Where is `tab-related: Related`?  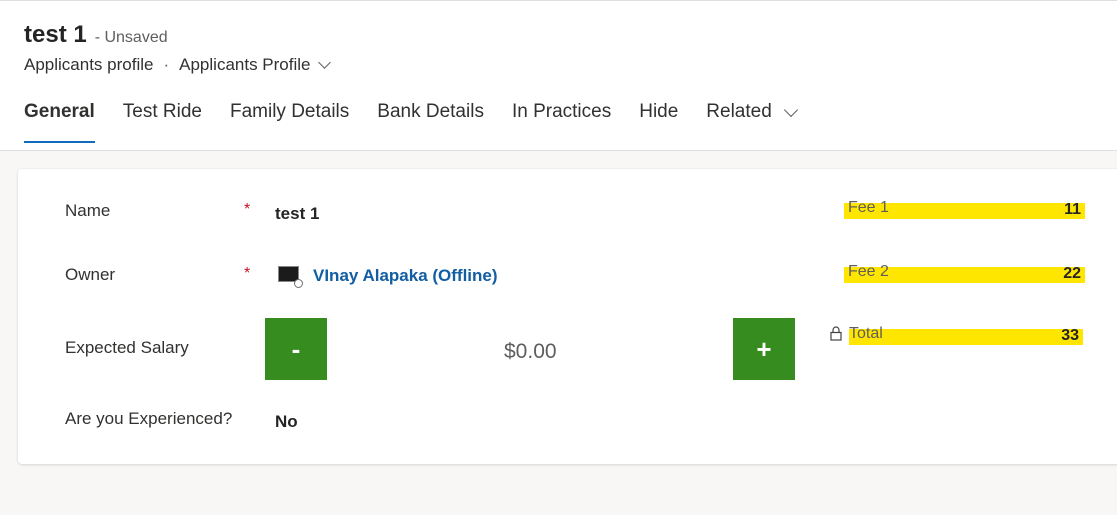 tab-related: Related is located at coordinates (752, 122).